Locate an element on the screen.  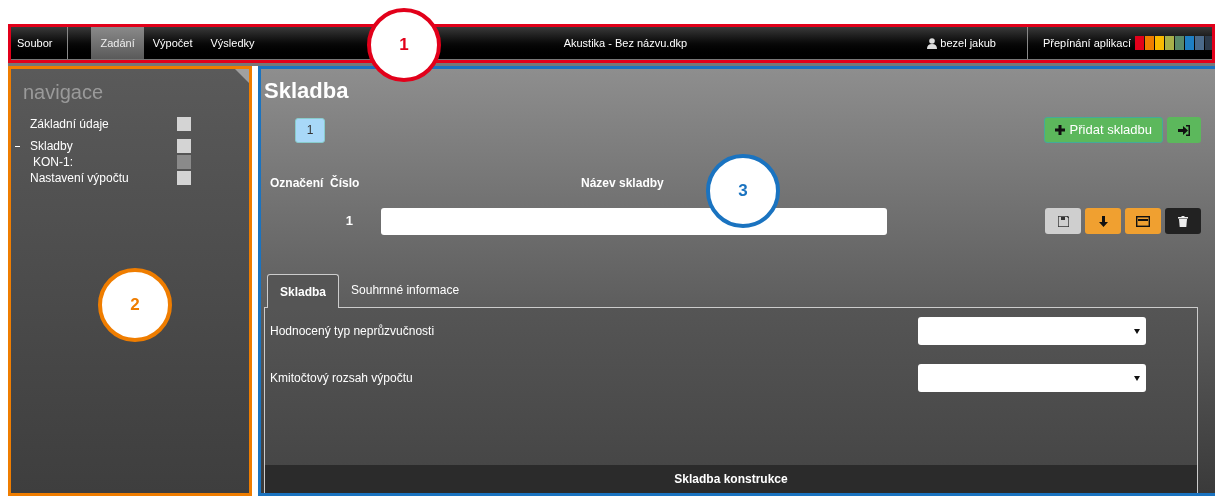
tab: Souhrnné informace is located at coordinates (405, 290).